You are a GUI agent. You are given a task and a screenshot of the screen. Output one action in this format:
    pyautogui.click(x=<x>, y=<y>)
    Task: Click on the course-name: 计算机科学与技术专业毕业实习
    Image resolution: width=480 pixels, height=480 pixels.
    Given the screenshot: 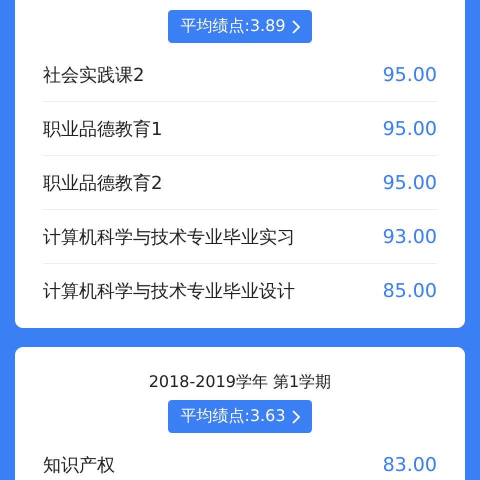 What is the action you would take?
    pyautogui.click(x=169, y=237)
    